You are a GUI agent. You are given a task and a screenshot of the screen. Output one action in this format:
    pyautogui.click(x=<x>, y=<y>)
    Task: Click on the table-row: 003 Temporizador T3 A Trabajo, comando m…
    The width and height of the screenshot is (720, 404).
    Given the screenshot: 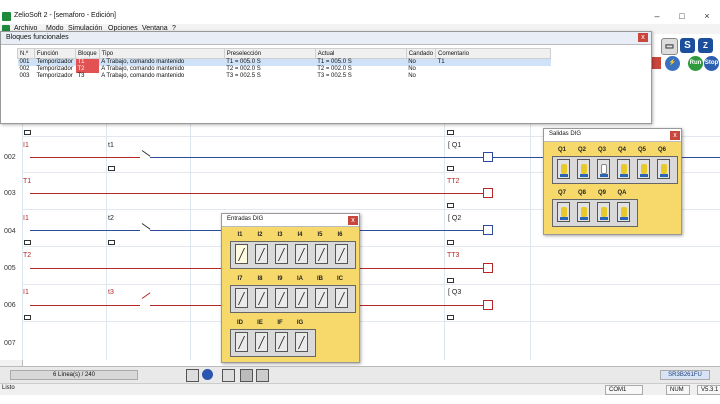 What is the action you would take?
    pyautogui.click(x=284, y=76)
    